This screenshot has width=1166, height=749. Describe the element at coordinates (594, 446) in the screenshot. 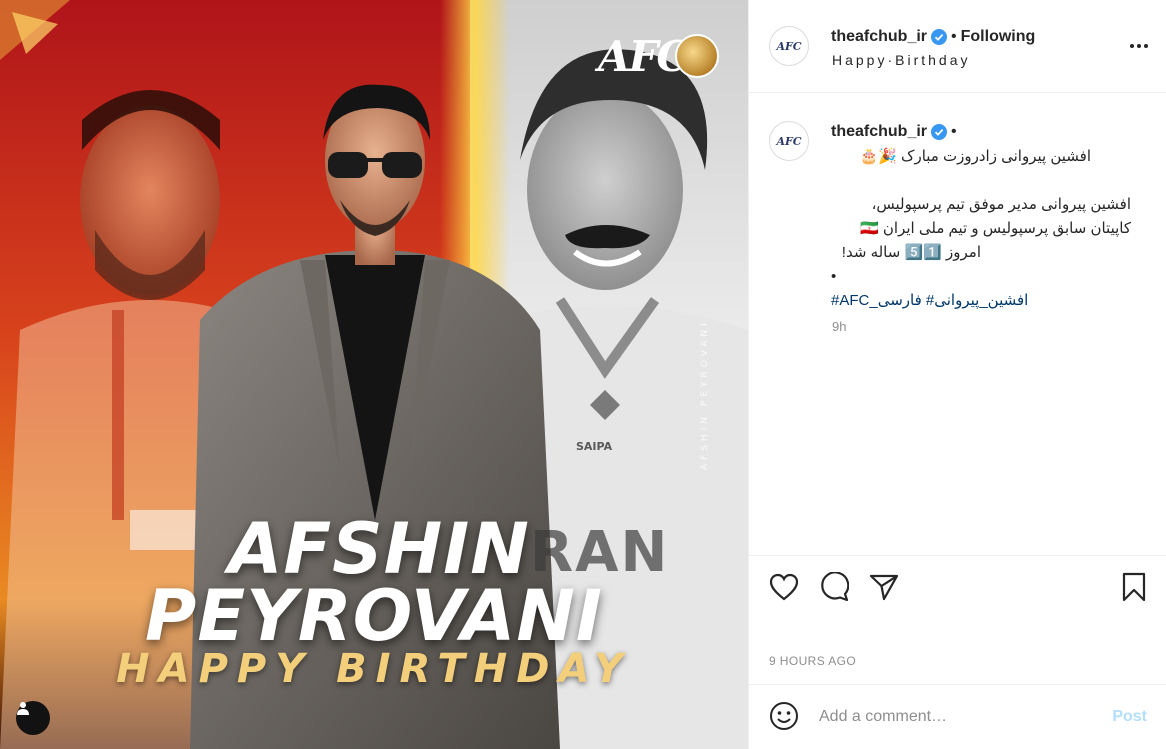

I see `jersey-sponsor: SAIPA` at that location.